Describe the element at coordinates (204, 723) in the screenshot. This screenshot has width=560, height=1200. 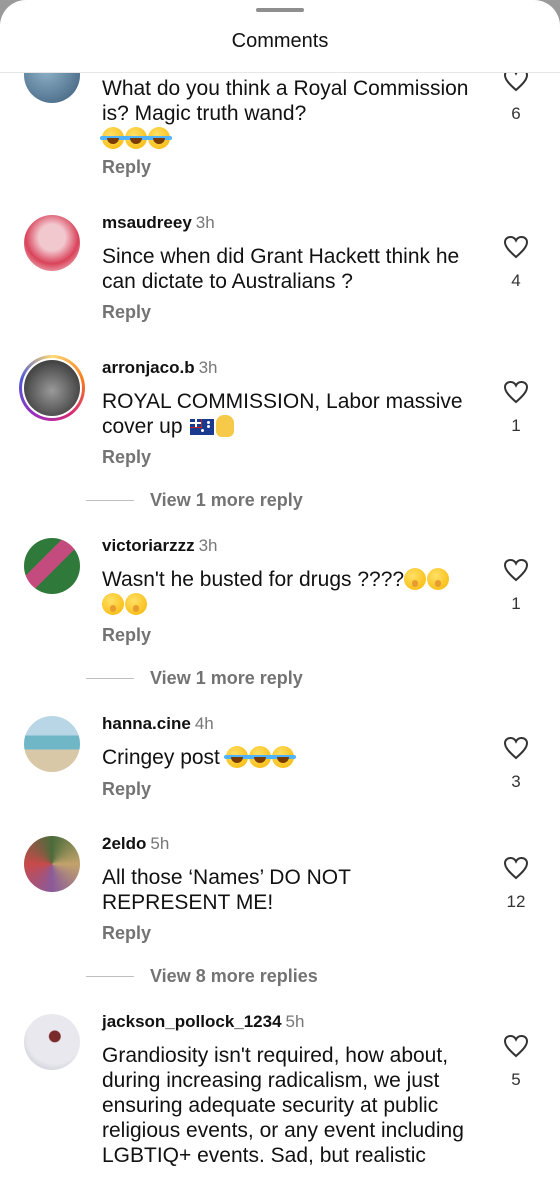
I see `timestamp: 4h` at that location.